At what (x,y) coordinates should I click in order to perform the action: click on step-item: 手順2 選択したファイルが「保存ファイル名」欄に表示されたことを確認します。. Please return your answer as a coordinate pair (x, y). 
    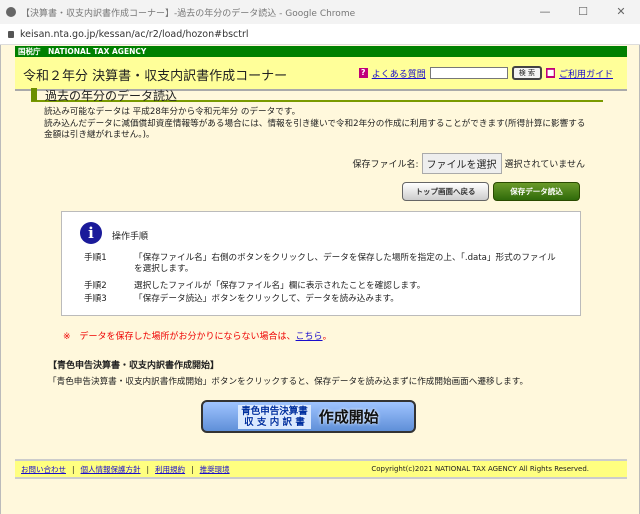
    Looking at the image, I should click on (324, 286).